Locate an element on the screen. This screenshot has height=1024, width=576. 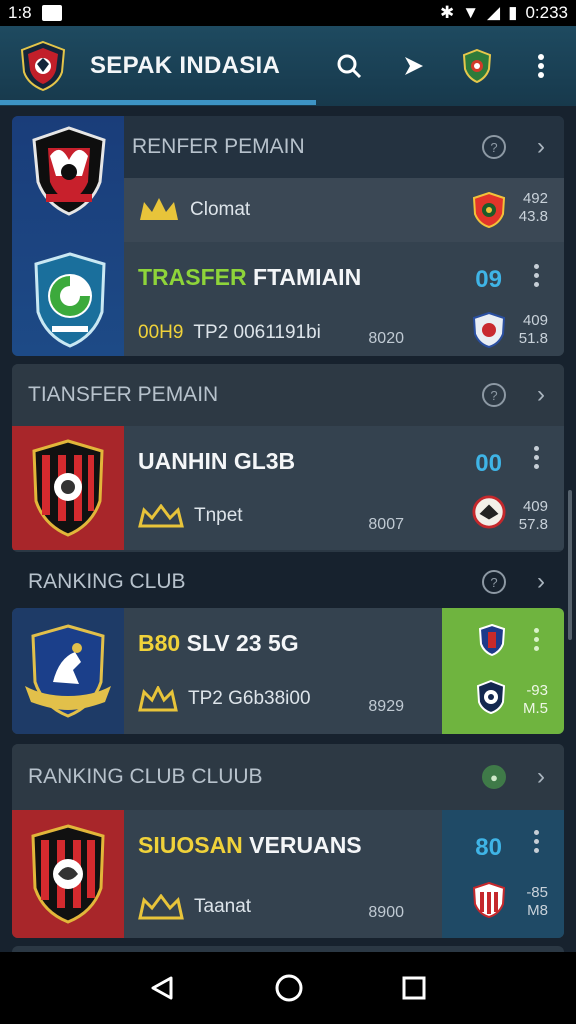
row-stat: 492 43.8 is located at coordinates (533, 208).